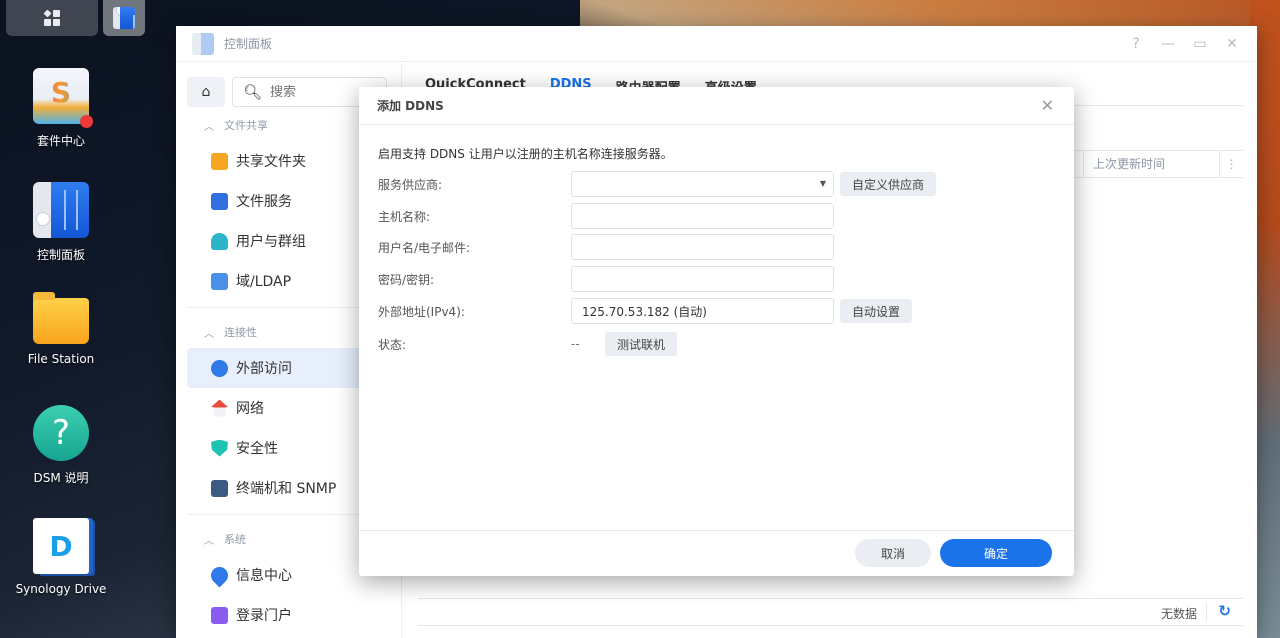 This screenshot has width=1280, height=638. I want to click on desktop-icon-label: Synology Drive, so click(61, 589).